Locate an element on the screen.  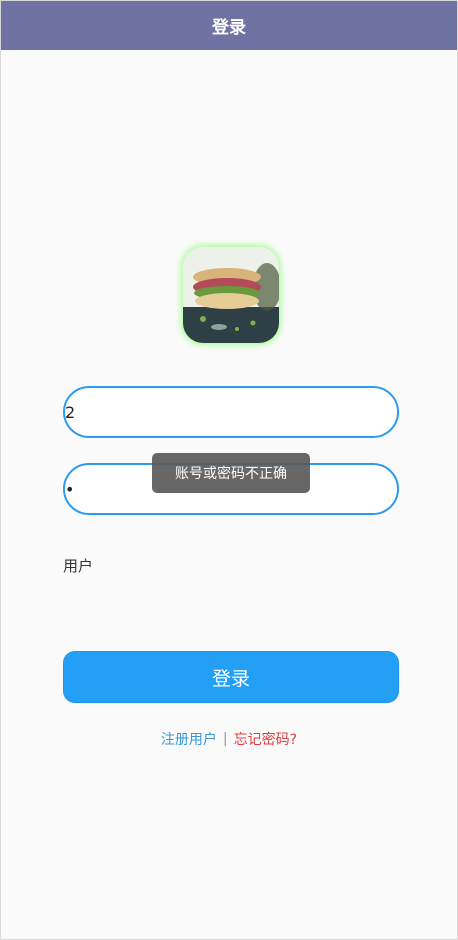
register-link: 注册用户 is located at coordinates (189, 739).